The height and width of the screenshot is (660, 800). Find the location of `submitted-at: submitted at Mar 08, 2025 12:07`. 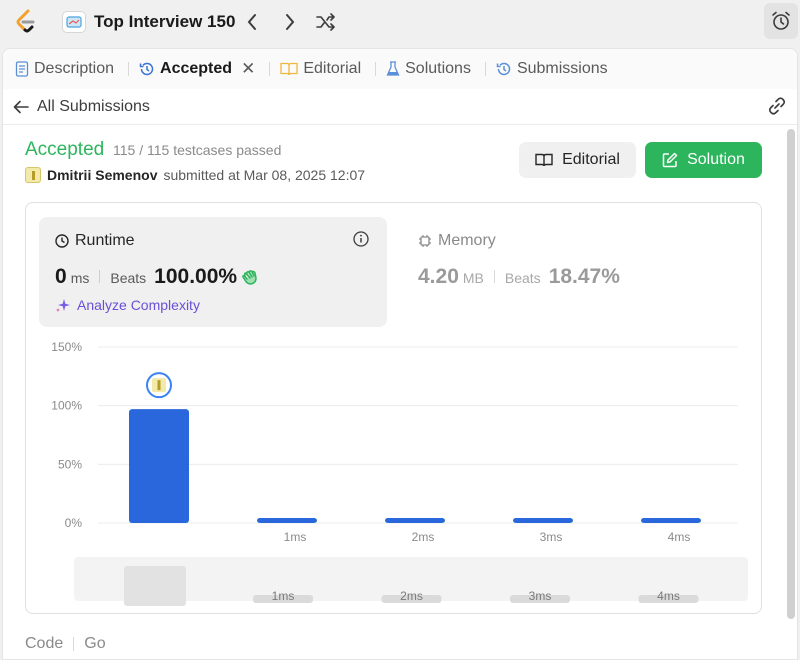

submitted-at: submitted at Mar 08, 2025 12:07 is located at coordinates (264, 175).